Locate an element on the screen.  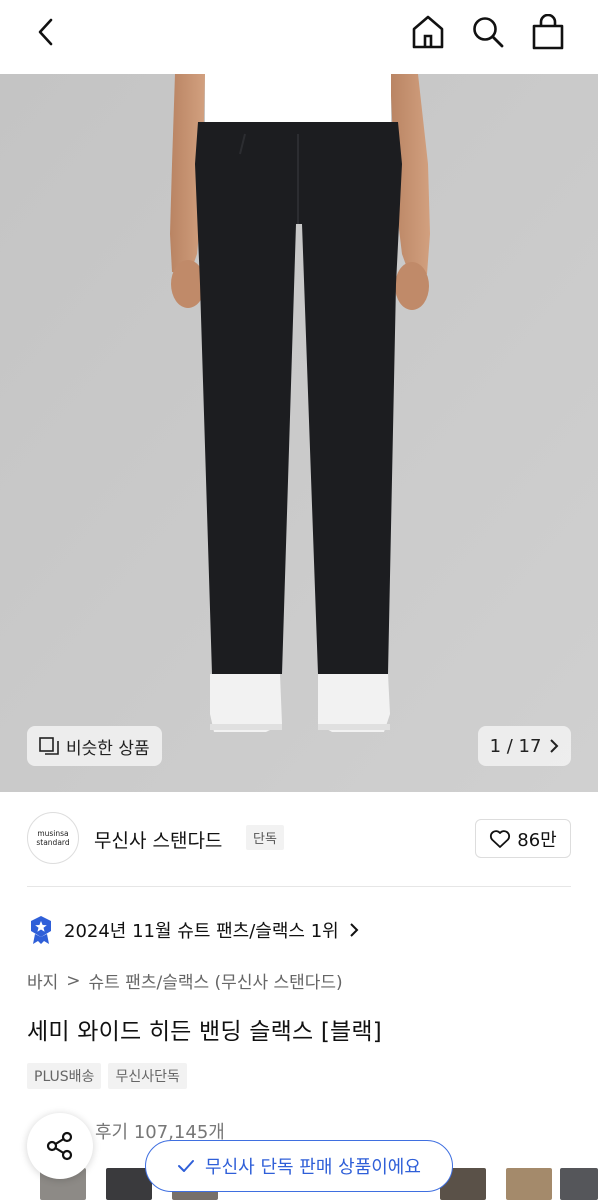
back-button is located at coordinates (46, 32).